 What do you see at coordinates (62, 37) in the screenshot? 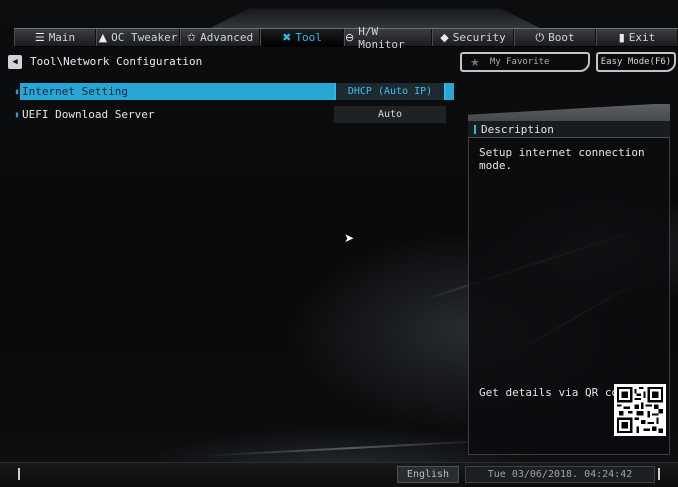
I see `tab-label: Main` at bounding box center [62, 37].